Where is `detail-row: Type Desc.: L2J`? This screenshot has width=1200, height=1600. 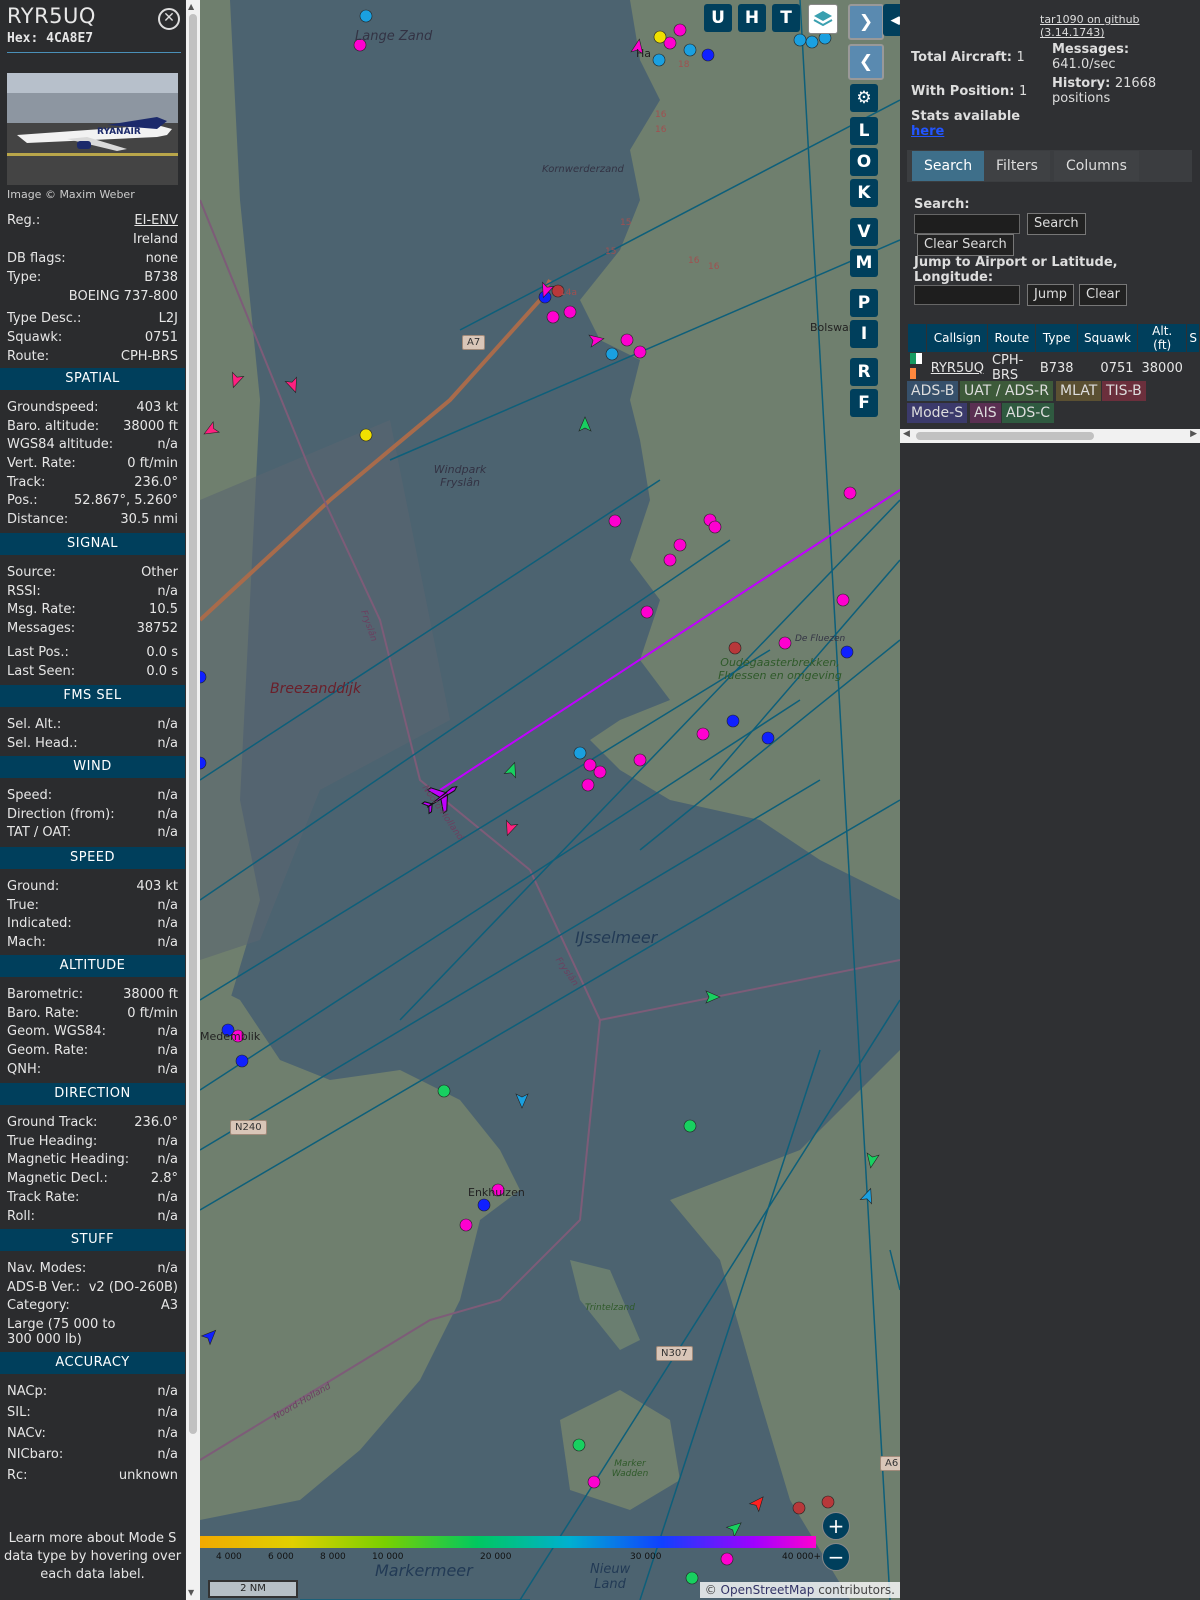 detail-row: Type Desc.: L2J is located at coordinates (92, 320).